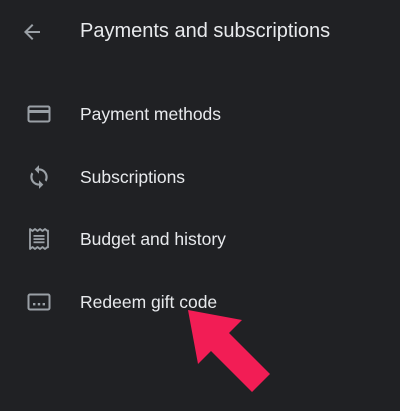 The width and height of the screenshot is (400, 411). I want to click on back-button, so click(32, 32).